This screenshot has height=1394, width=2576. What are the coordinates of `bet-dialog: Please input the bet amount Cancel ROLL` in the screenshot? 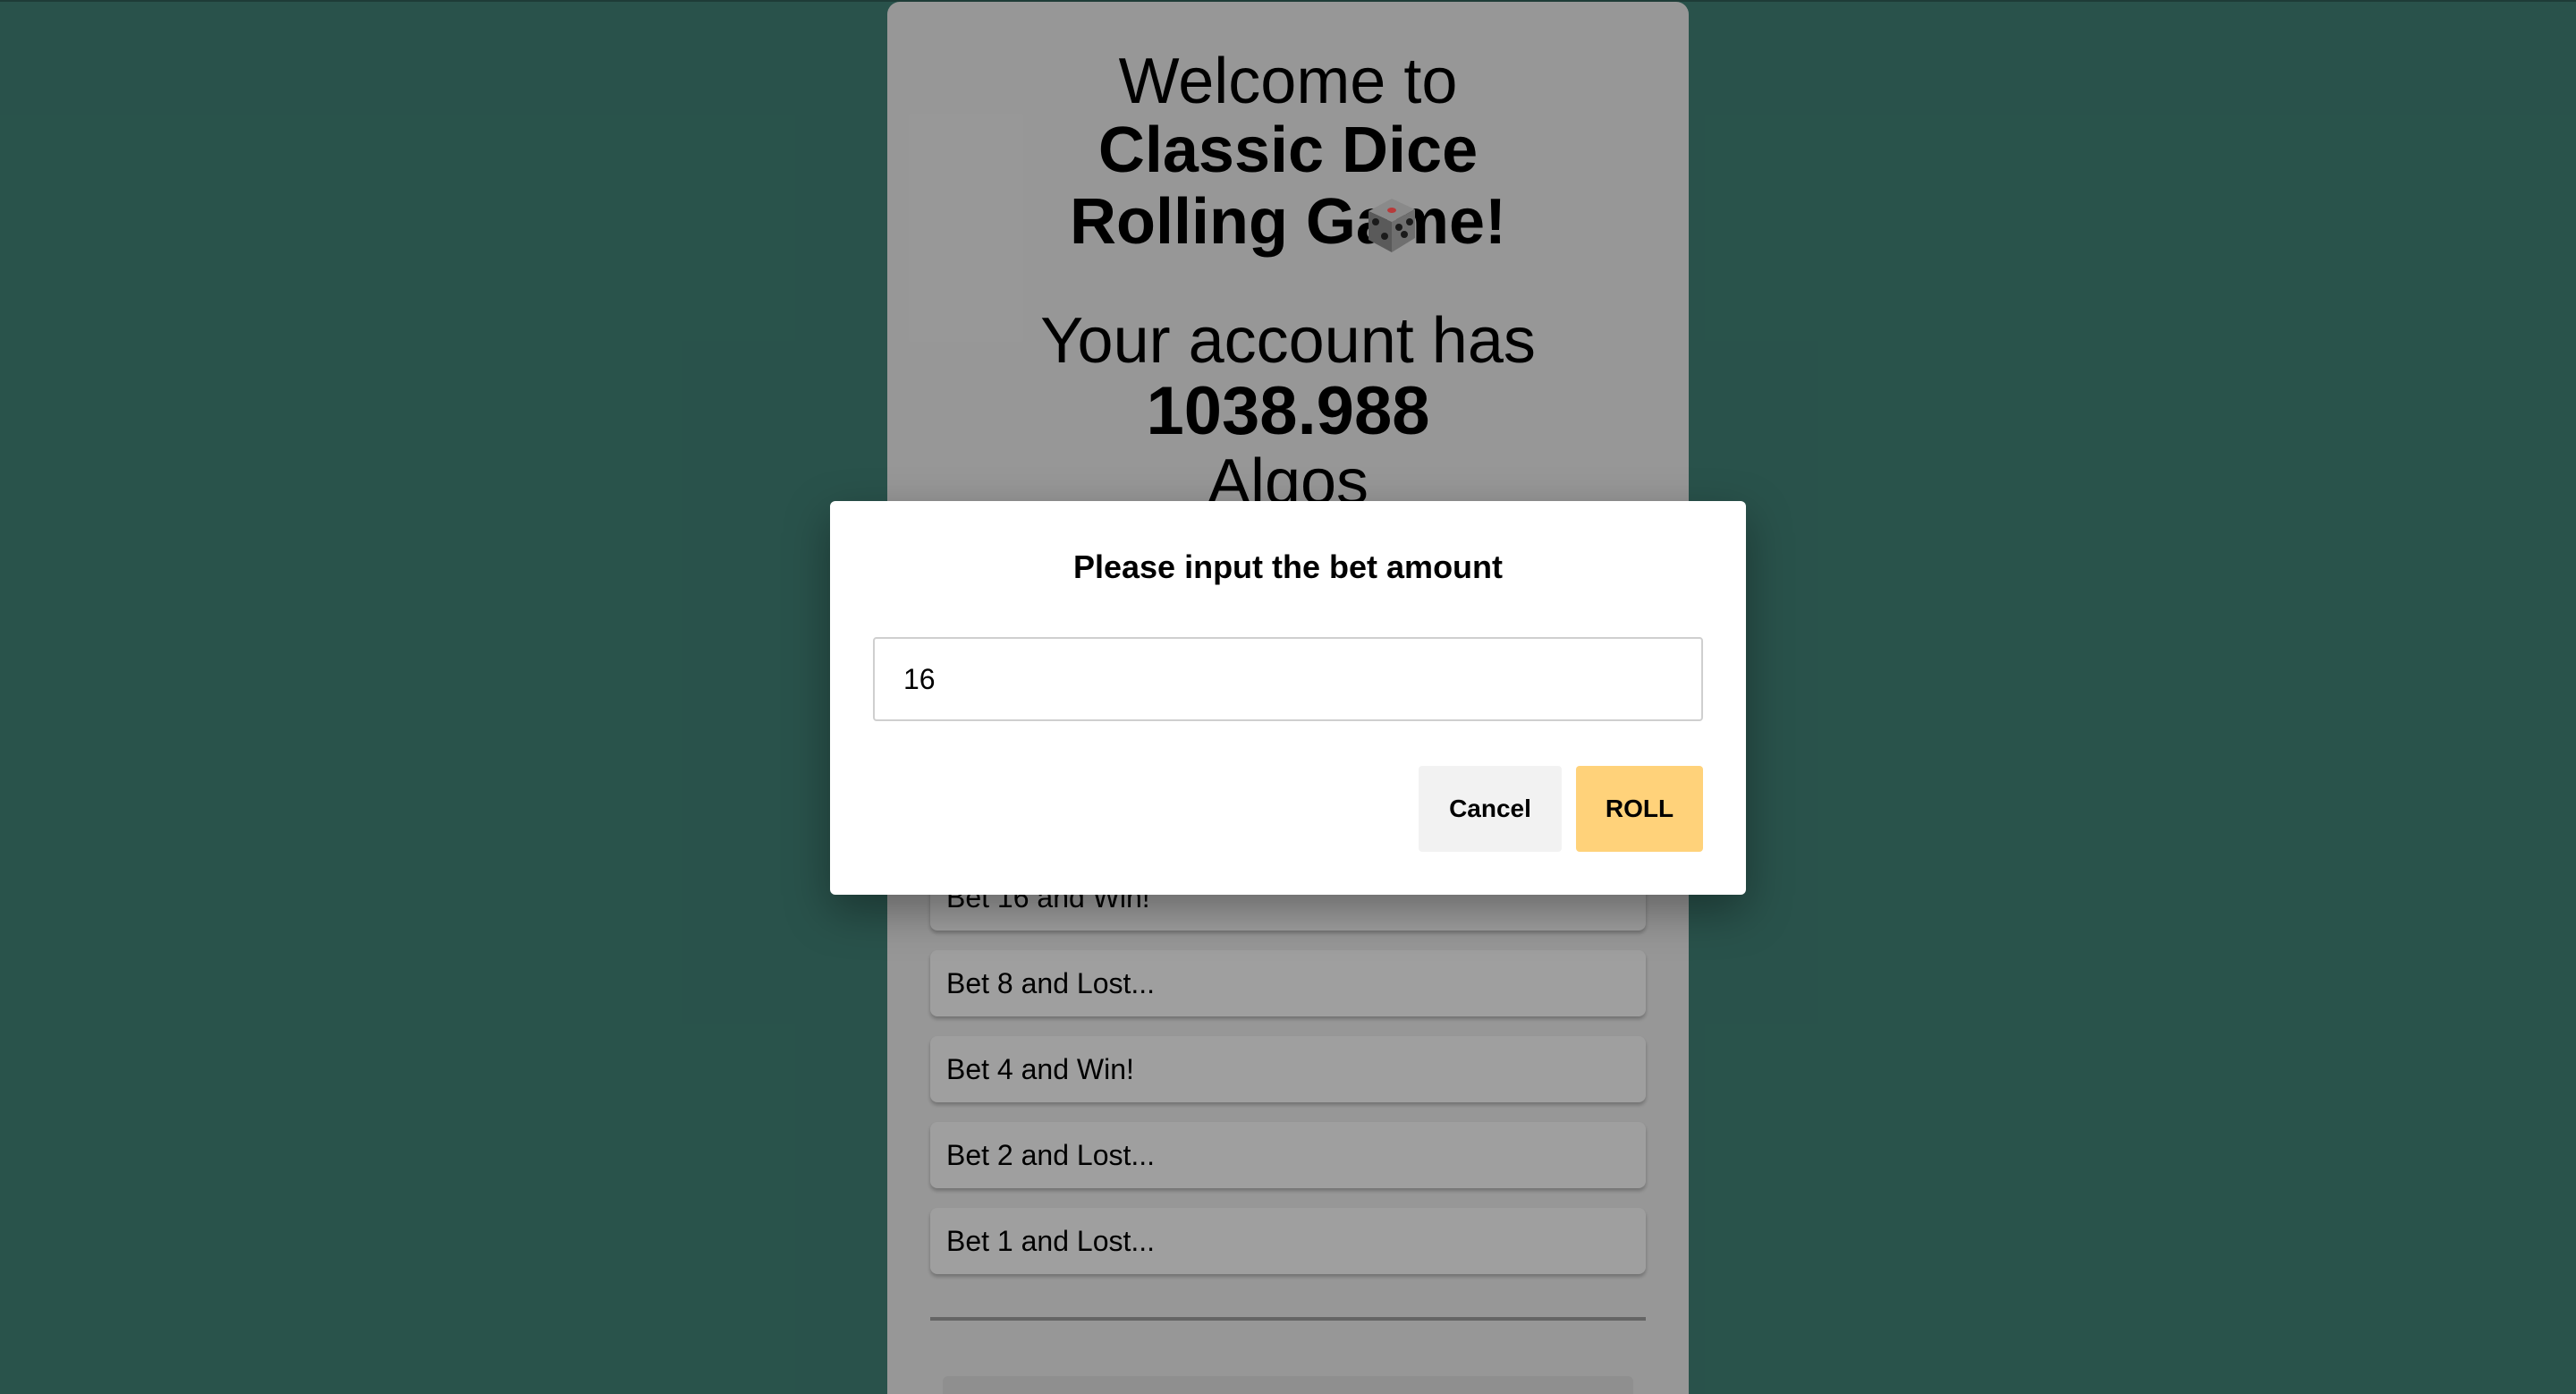 It's located at (1288, 698).